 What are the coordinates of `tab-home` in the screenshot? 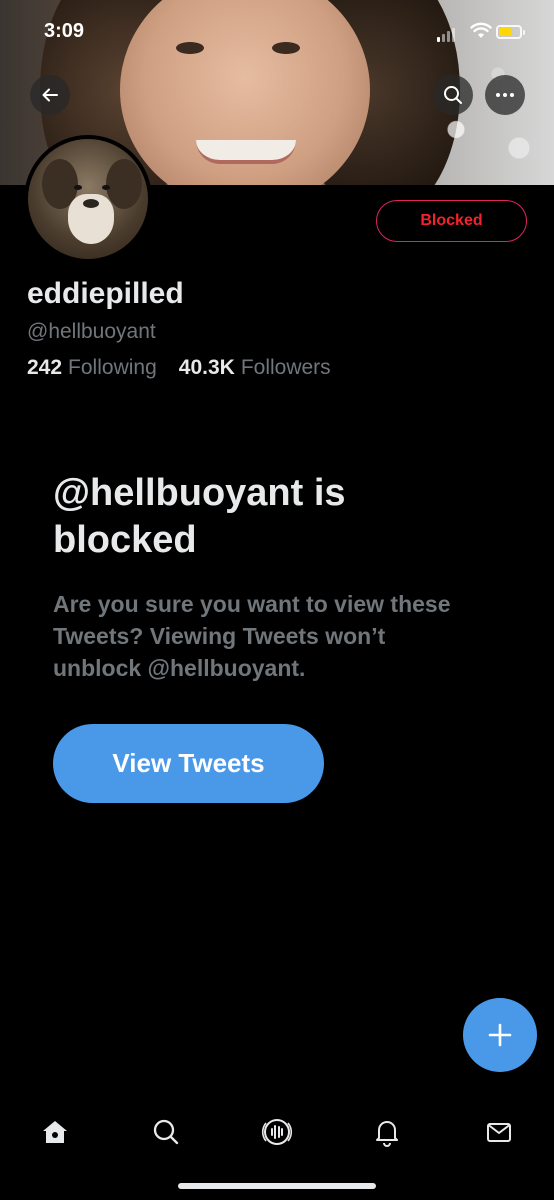 It's located at (55, 1132).